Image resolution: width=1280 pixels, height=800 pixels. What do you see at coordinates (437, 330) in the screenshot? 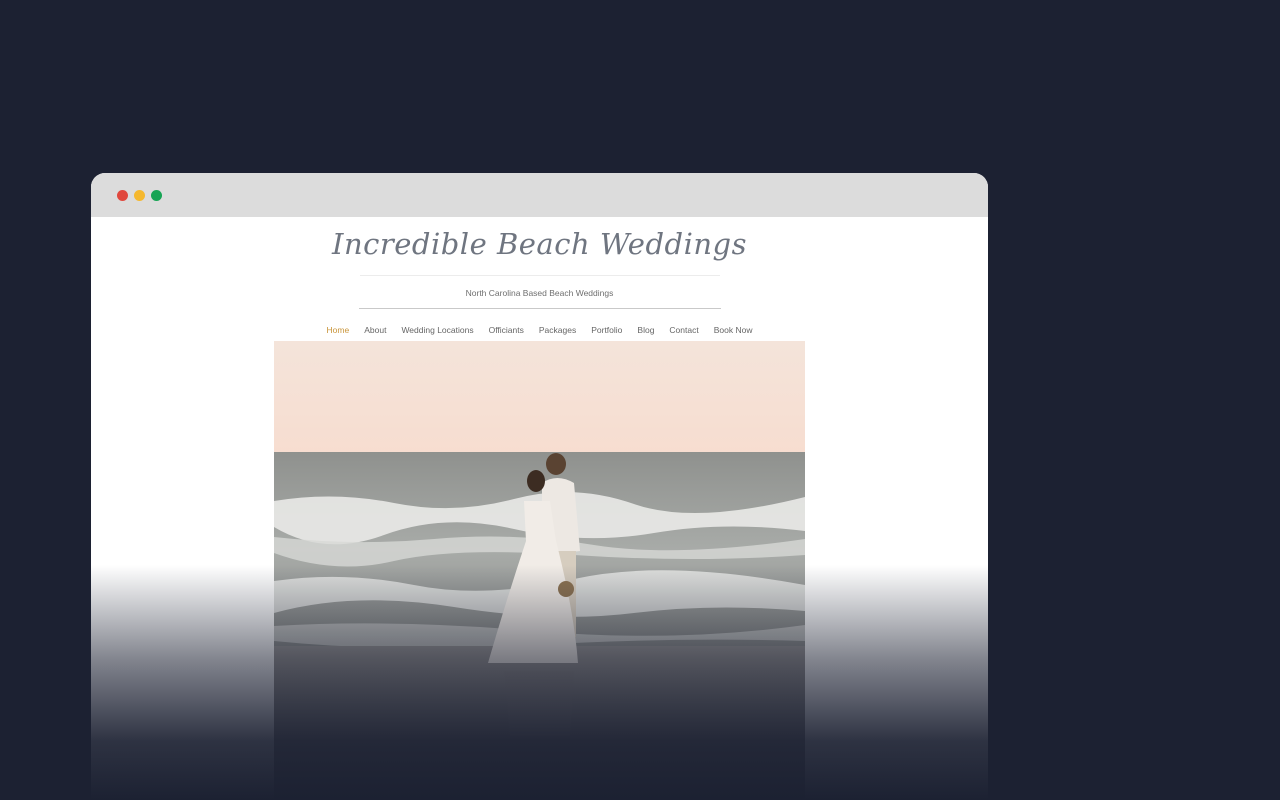
I see `nav-item-wedding-locations: Wedding Locations` at bounding box center [437, 330].